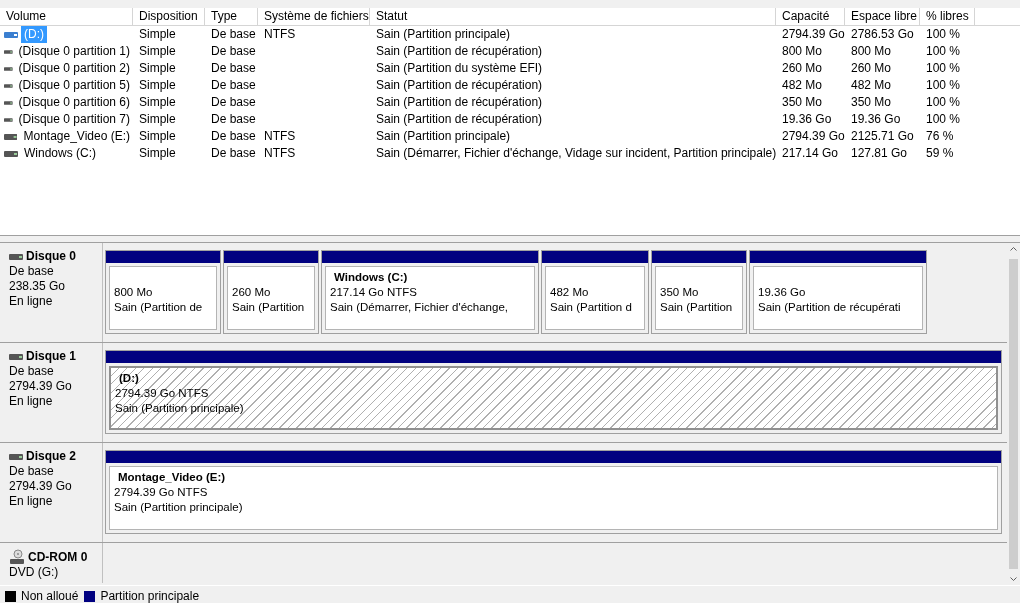 This screenshot has height=603, width=1020. Describe the element at coordinates (58, 557) in the screenshot. I see `disk-name: CD-ROM 0` at that location.